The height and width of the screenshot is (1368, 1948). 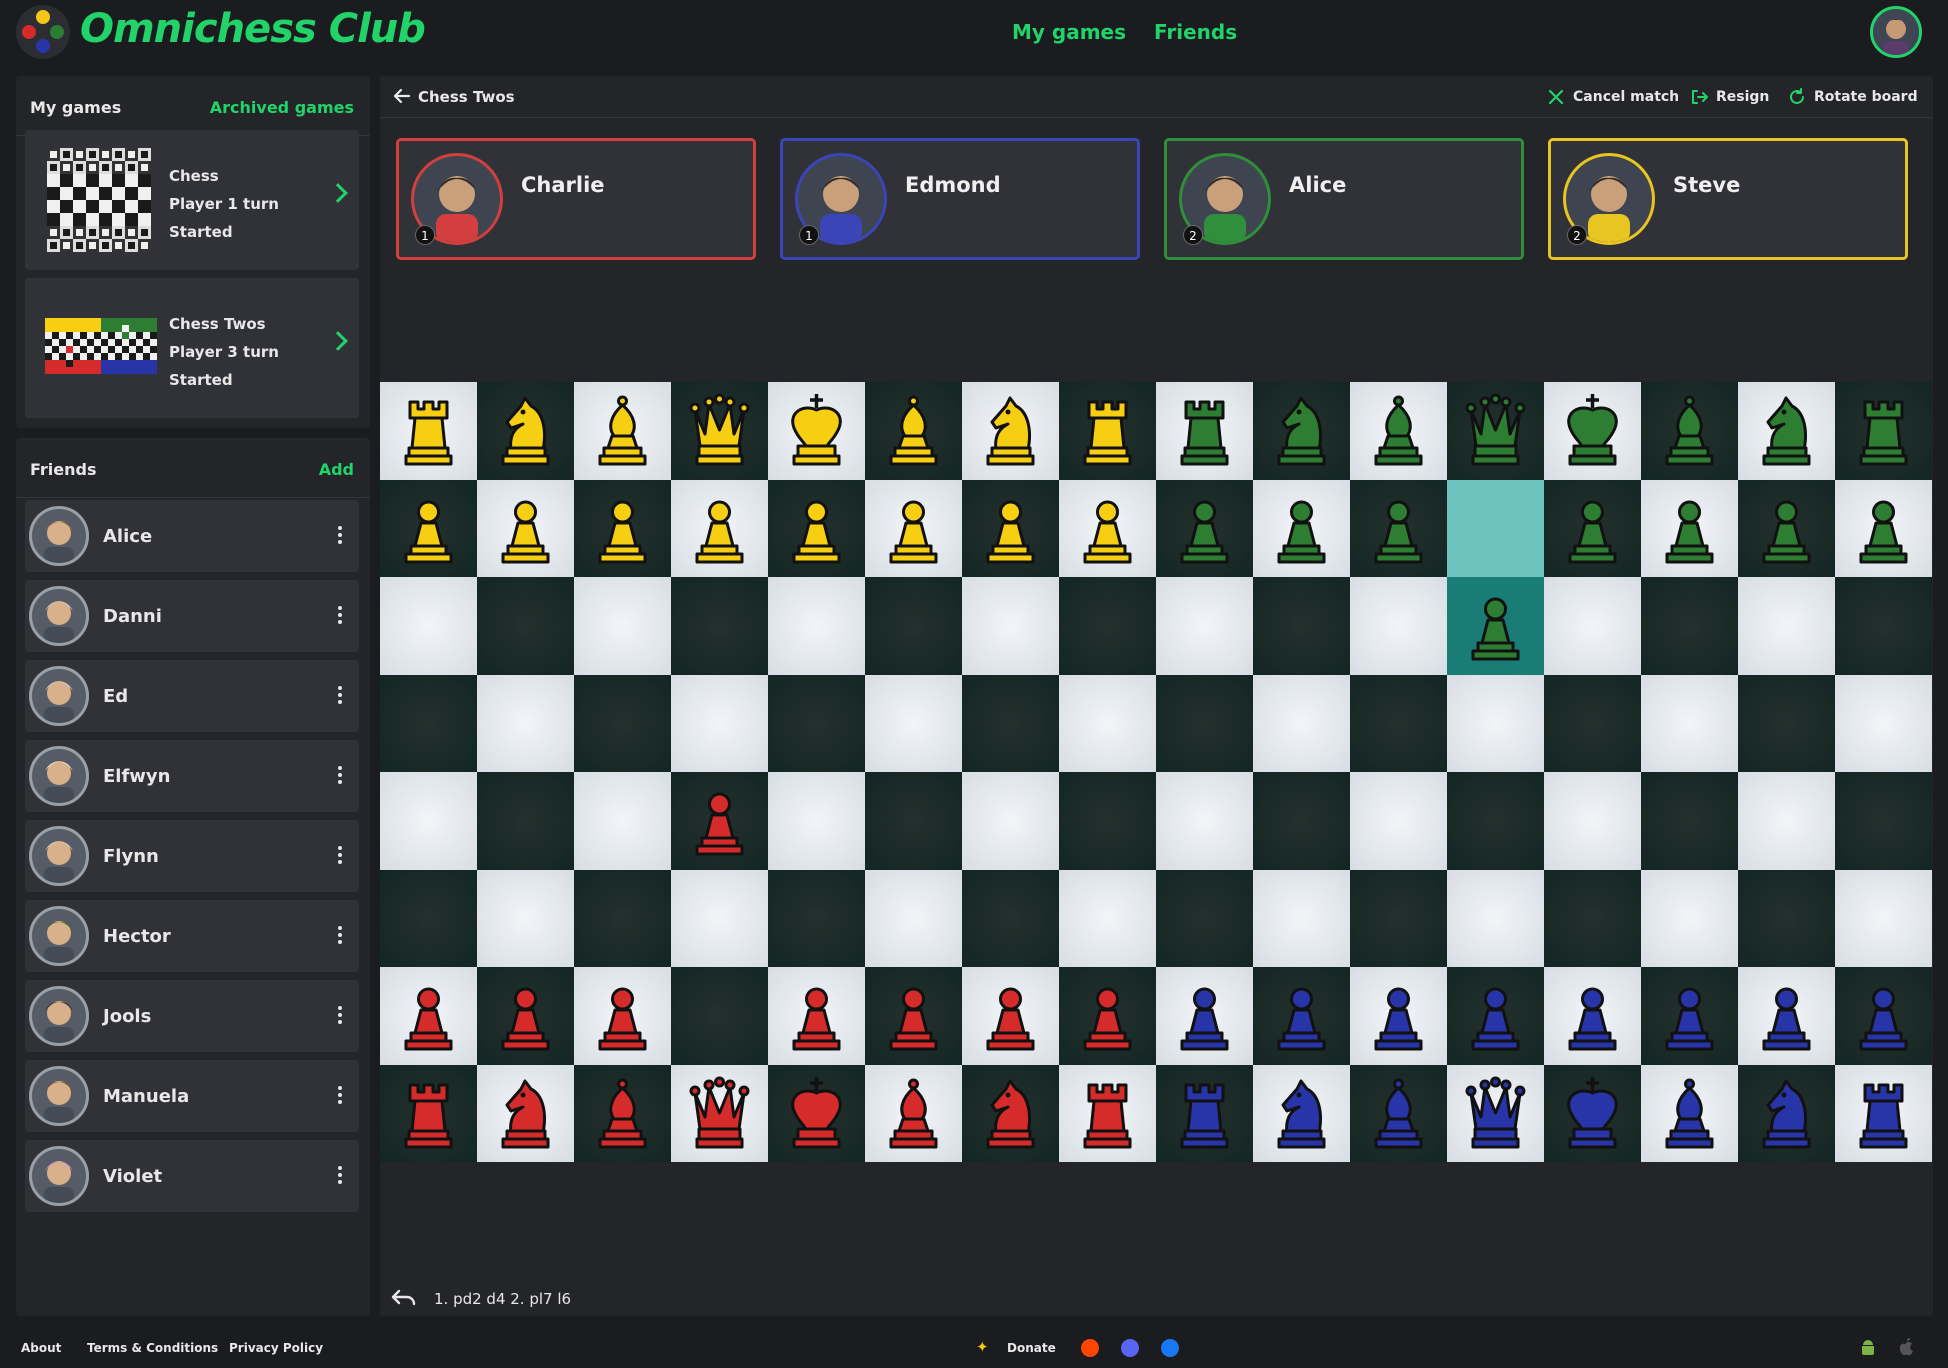 I want to click on facebook-icon, so click(x=1170, y=1348).